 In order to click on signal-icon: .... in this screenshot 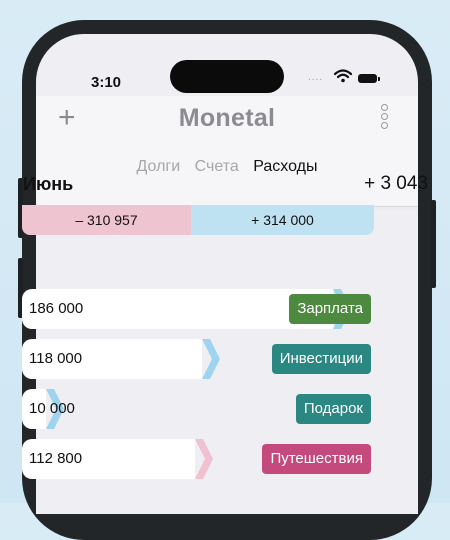, I will do `click(316, 77)`.